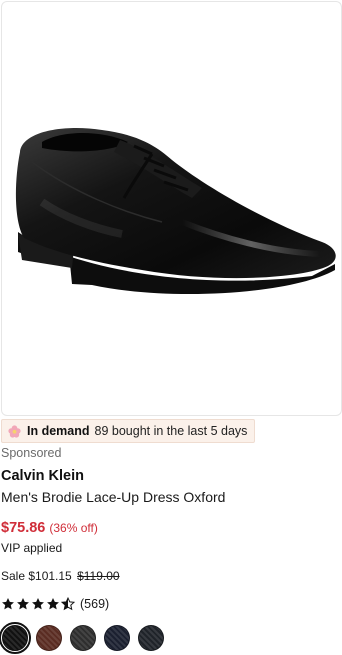 Image resolution: width=342 pixels, height=655 pixels. What do you see at coordinates (98, 576) in the screenshot?
I see `original-price: $119.00` at bounding box center [98, 576].